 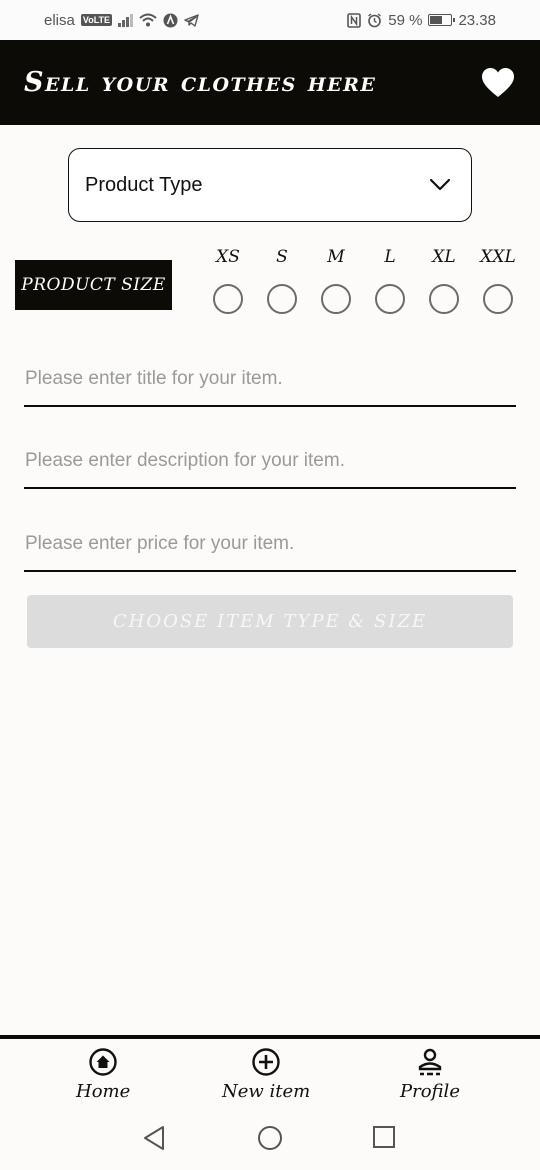 What do you see at coordinates (170, 20) in the screenshot?
I see `app-a-icon` at bounding box center [170, 20].